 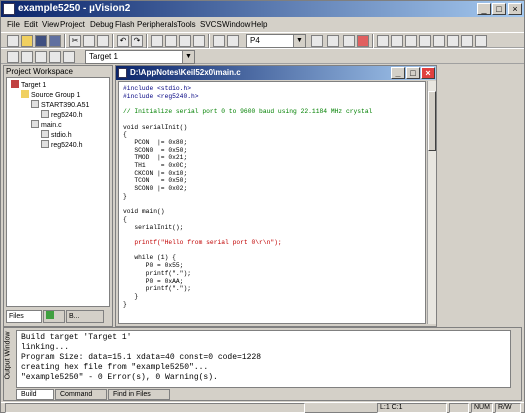 I want to click on browse-icon, so click(x=363, y=41).